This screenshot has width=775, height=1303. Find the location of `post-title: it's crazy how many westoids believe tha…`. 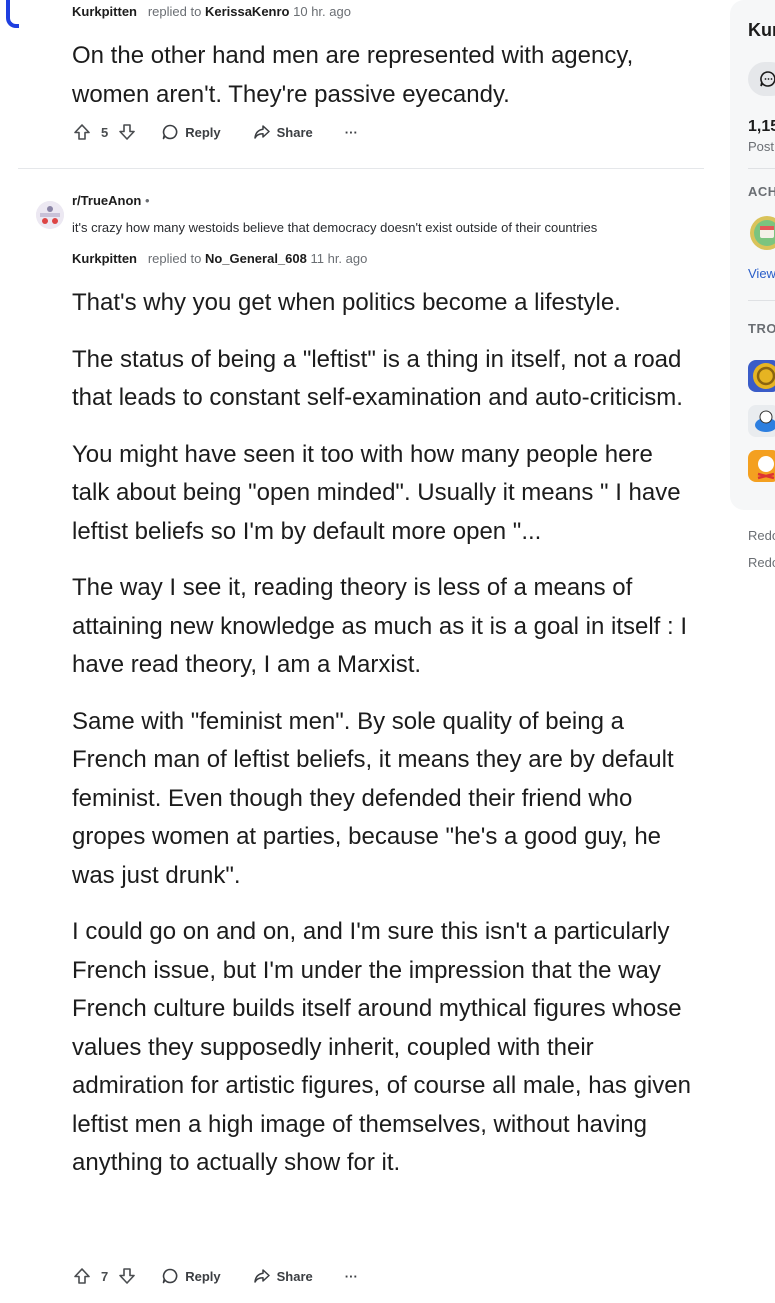

post-title: it's crazy how many westoids believe tha… is located at coordinates (334, 227).